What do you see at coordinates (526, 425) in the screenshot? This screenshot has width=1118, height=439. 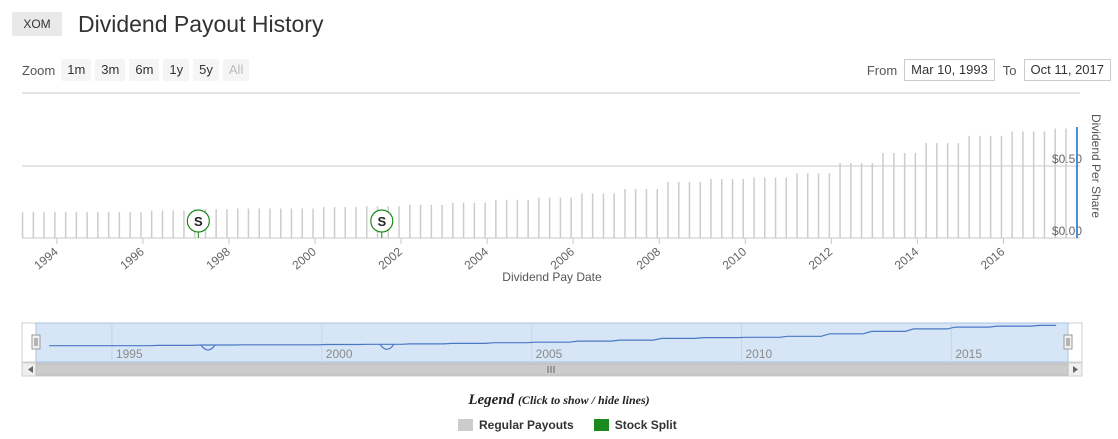 I see `legend-label-regular: Regular Payouts` at bounding box center [526, 425].